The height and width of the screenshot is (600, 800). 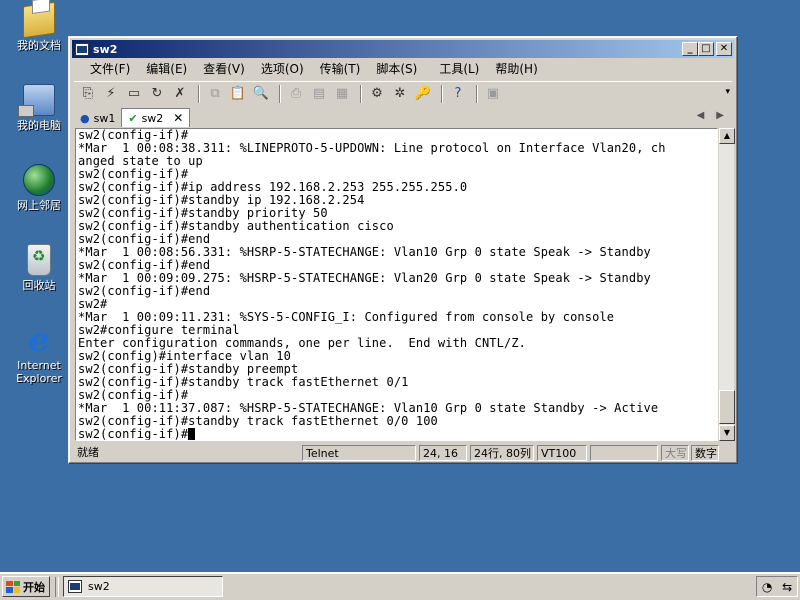 What do you see at coordinates (39, 372) in the screenshot?
I see `desktop-icon-label: Internet Explorer` at bounding box center [39, 372].